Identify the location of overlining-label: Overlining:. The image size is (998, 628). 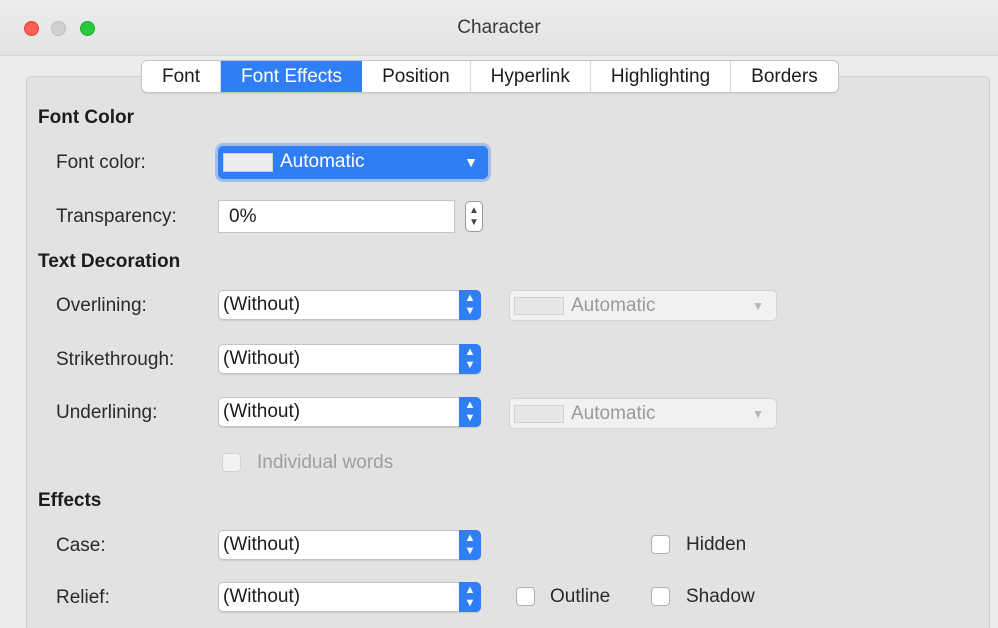
(101, 305).